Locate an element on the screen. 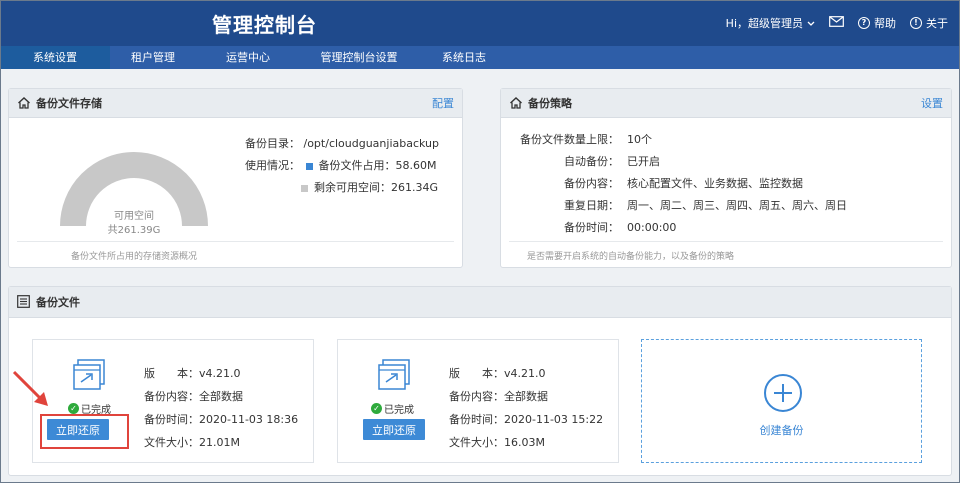  plus-circle-icon is located at coordinates (783, 393).